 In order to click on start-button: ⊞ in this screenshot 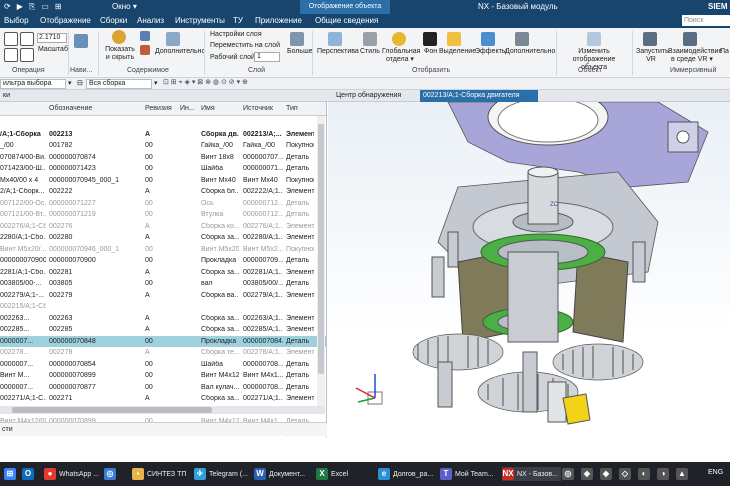, I will do `click(11, 474)`.